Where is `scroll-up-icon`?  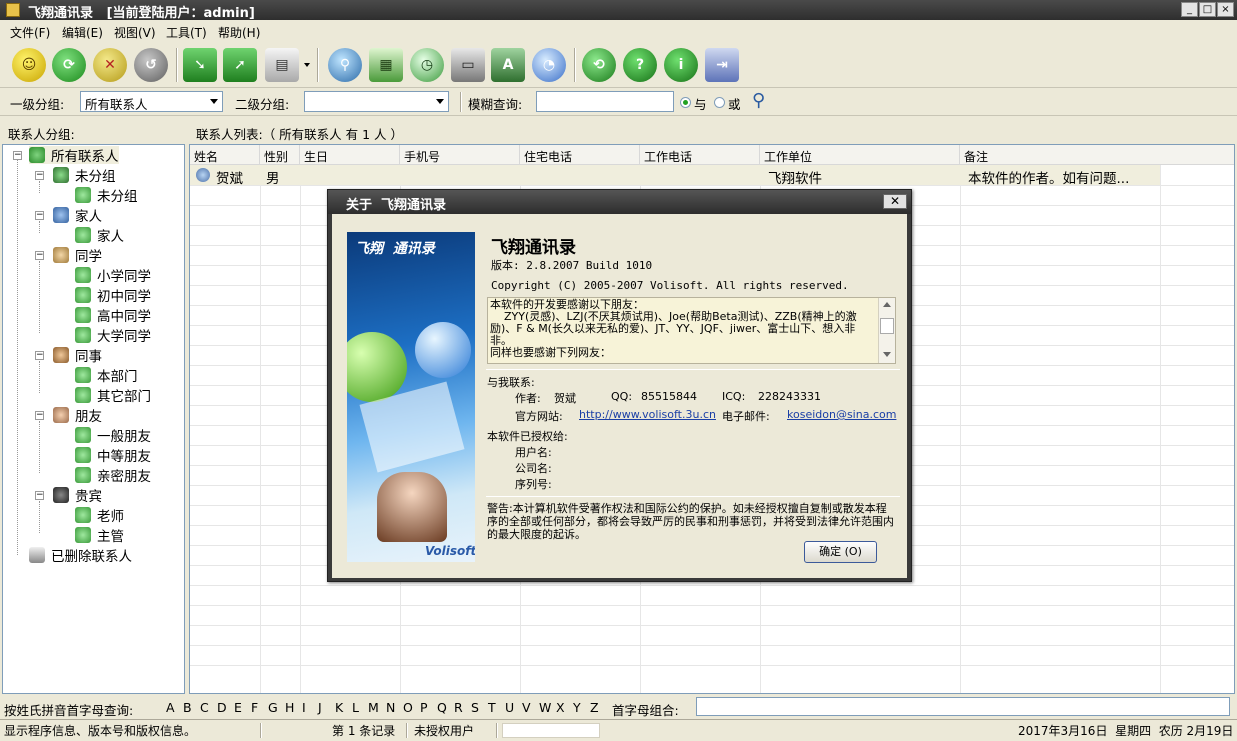 scroll-up-icon is located at coordinates (887, 304).